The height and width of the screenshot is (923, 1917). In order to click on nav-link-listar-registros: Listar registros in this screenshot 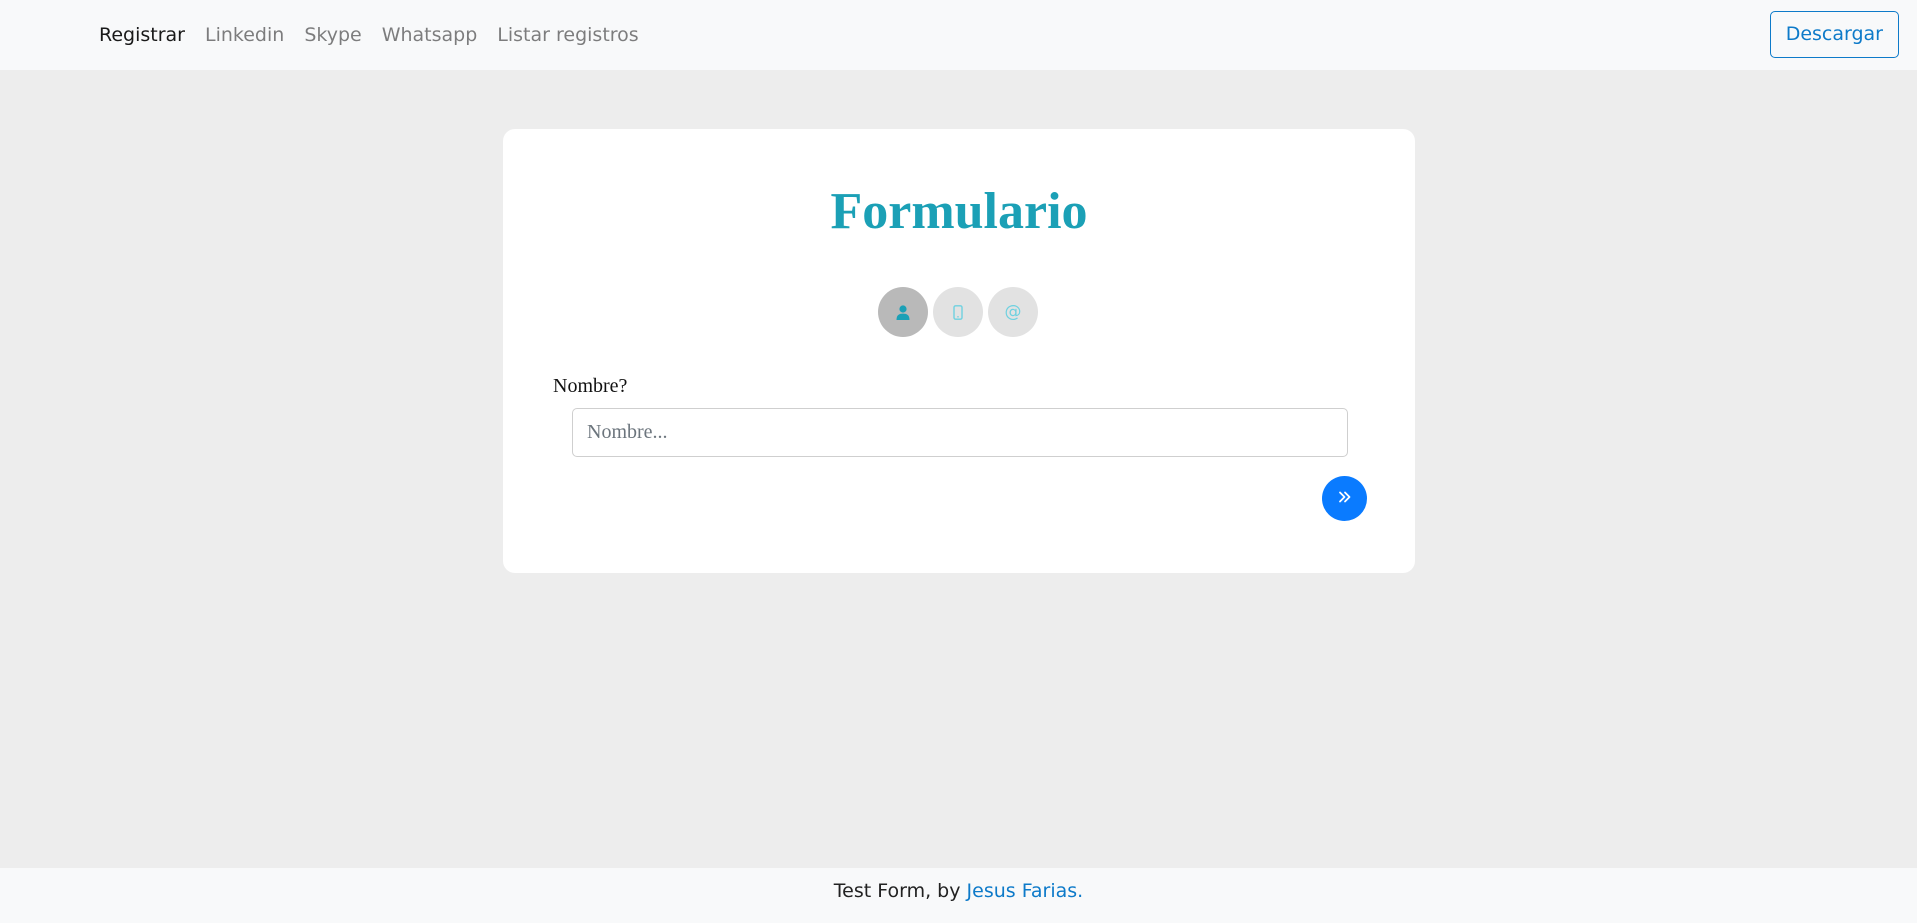, I will do `click(567, 35)`.